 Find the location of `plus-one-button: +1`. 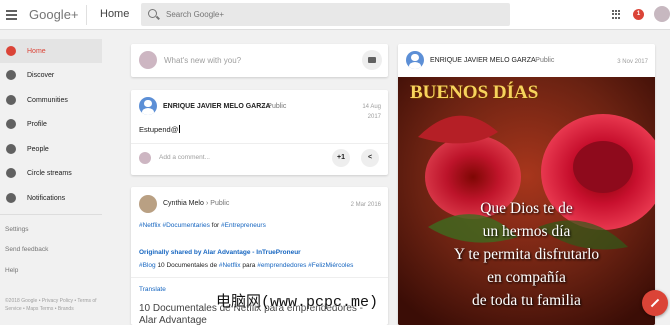

plus-one-button: +1 is located at coordinates (341, 158).